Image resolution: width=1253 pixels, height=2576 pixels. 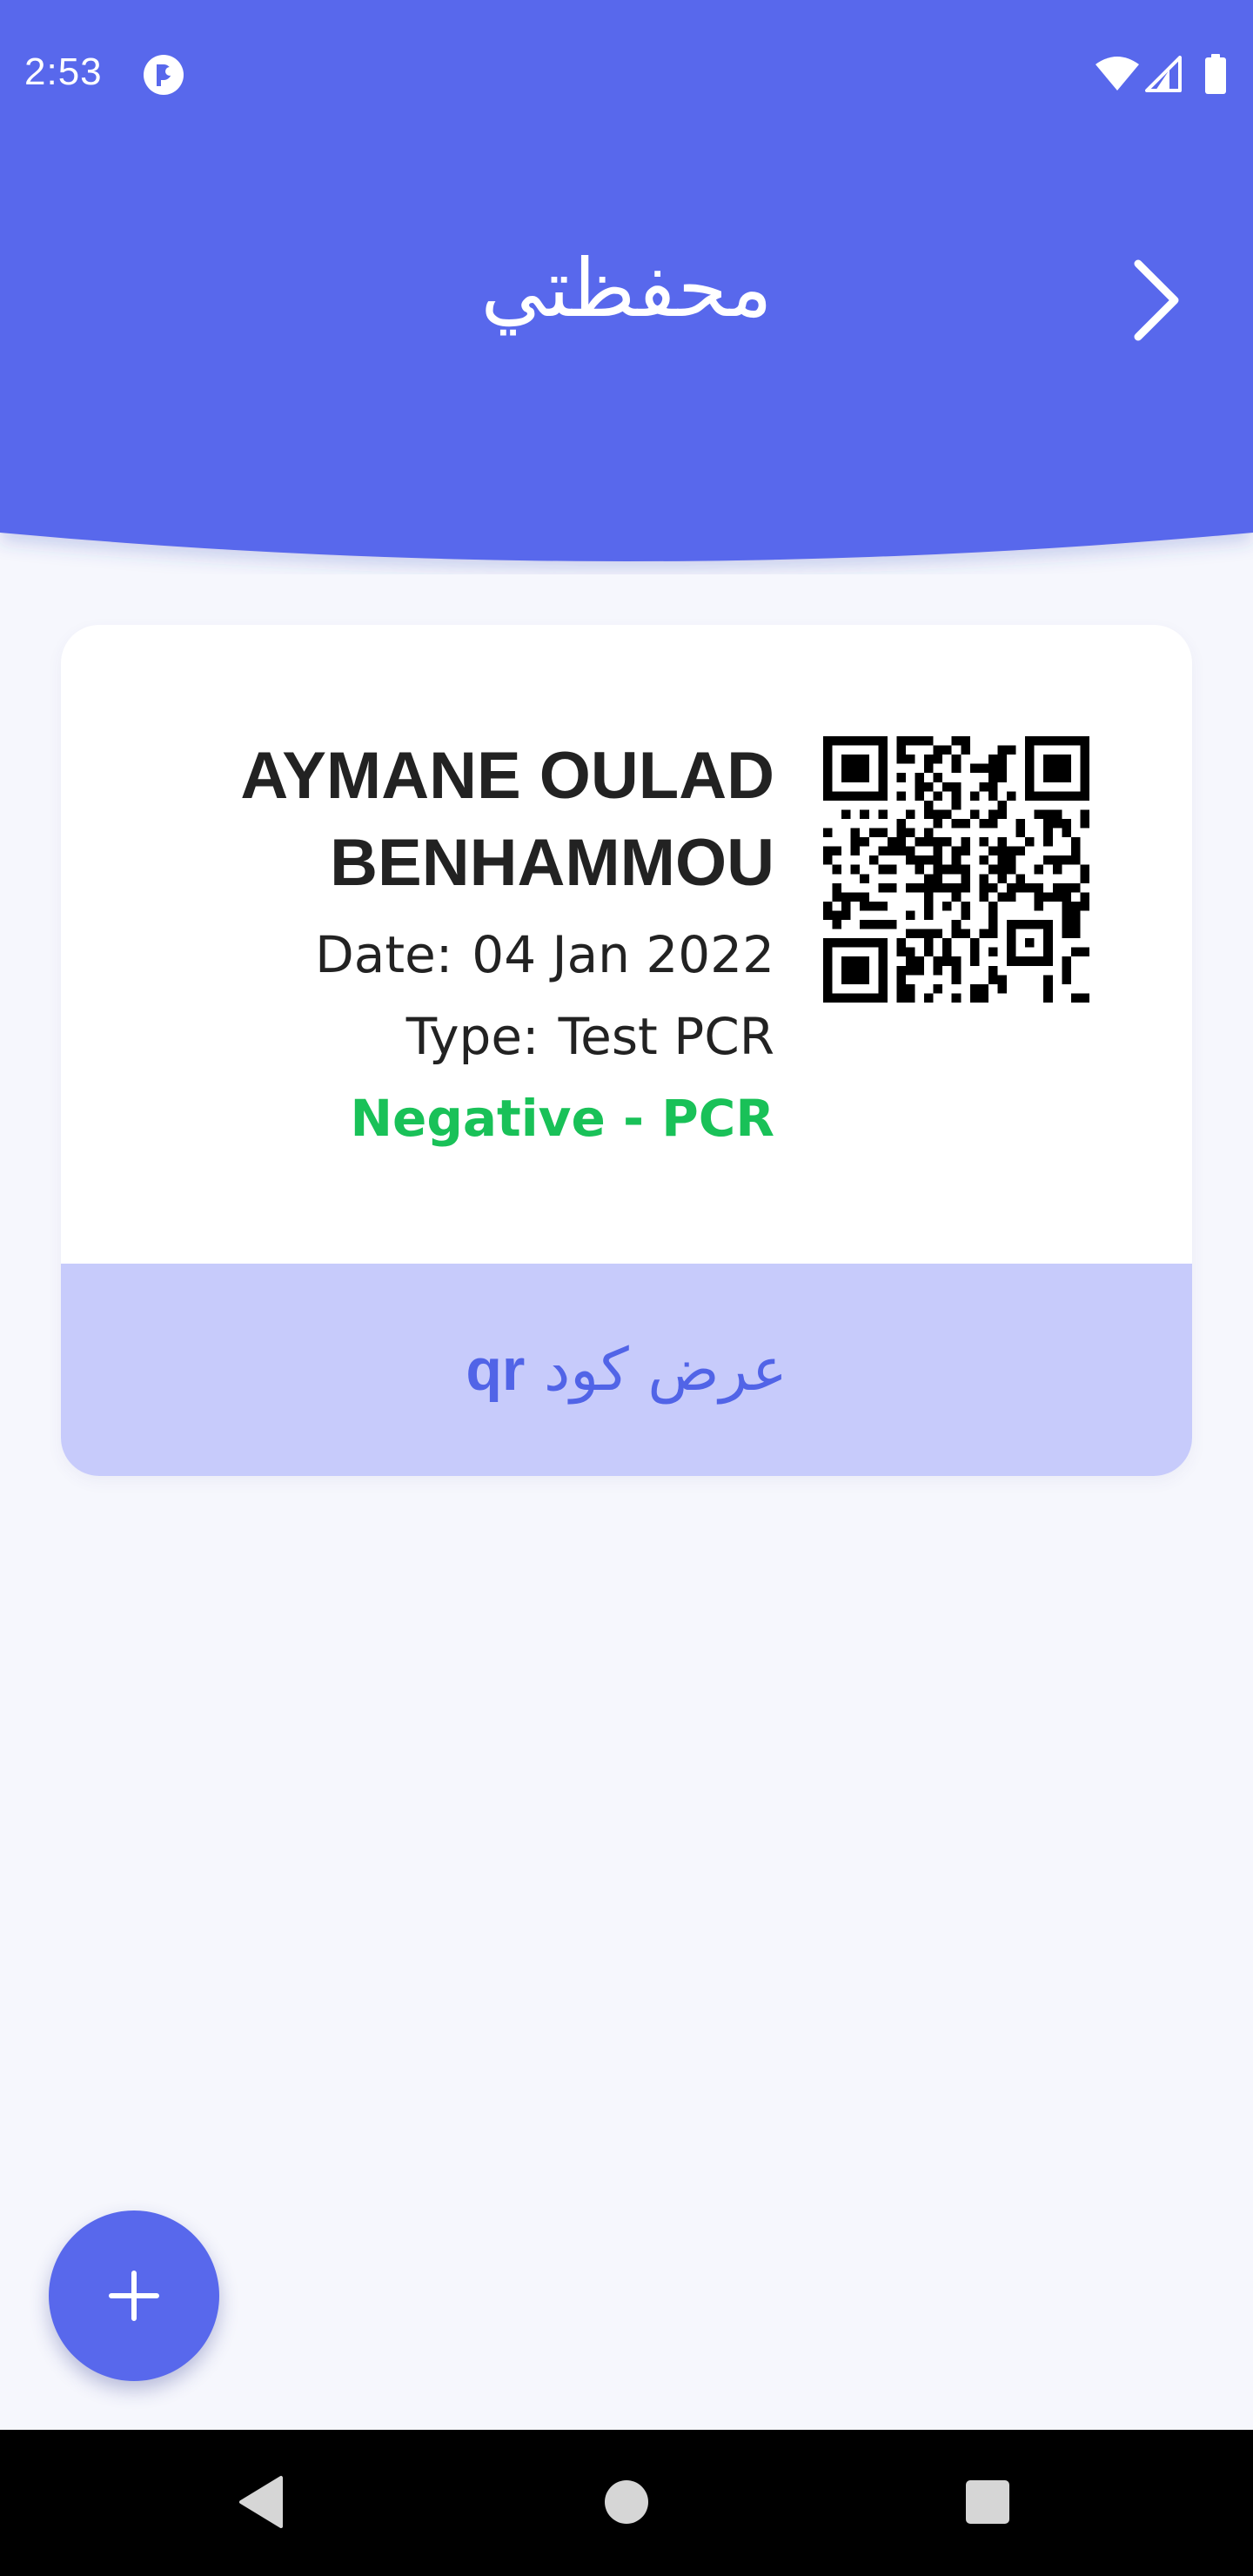 I want to click on type-value: Test PCR, so click(x=666, y=1036).